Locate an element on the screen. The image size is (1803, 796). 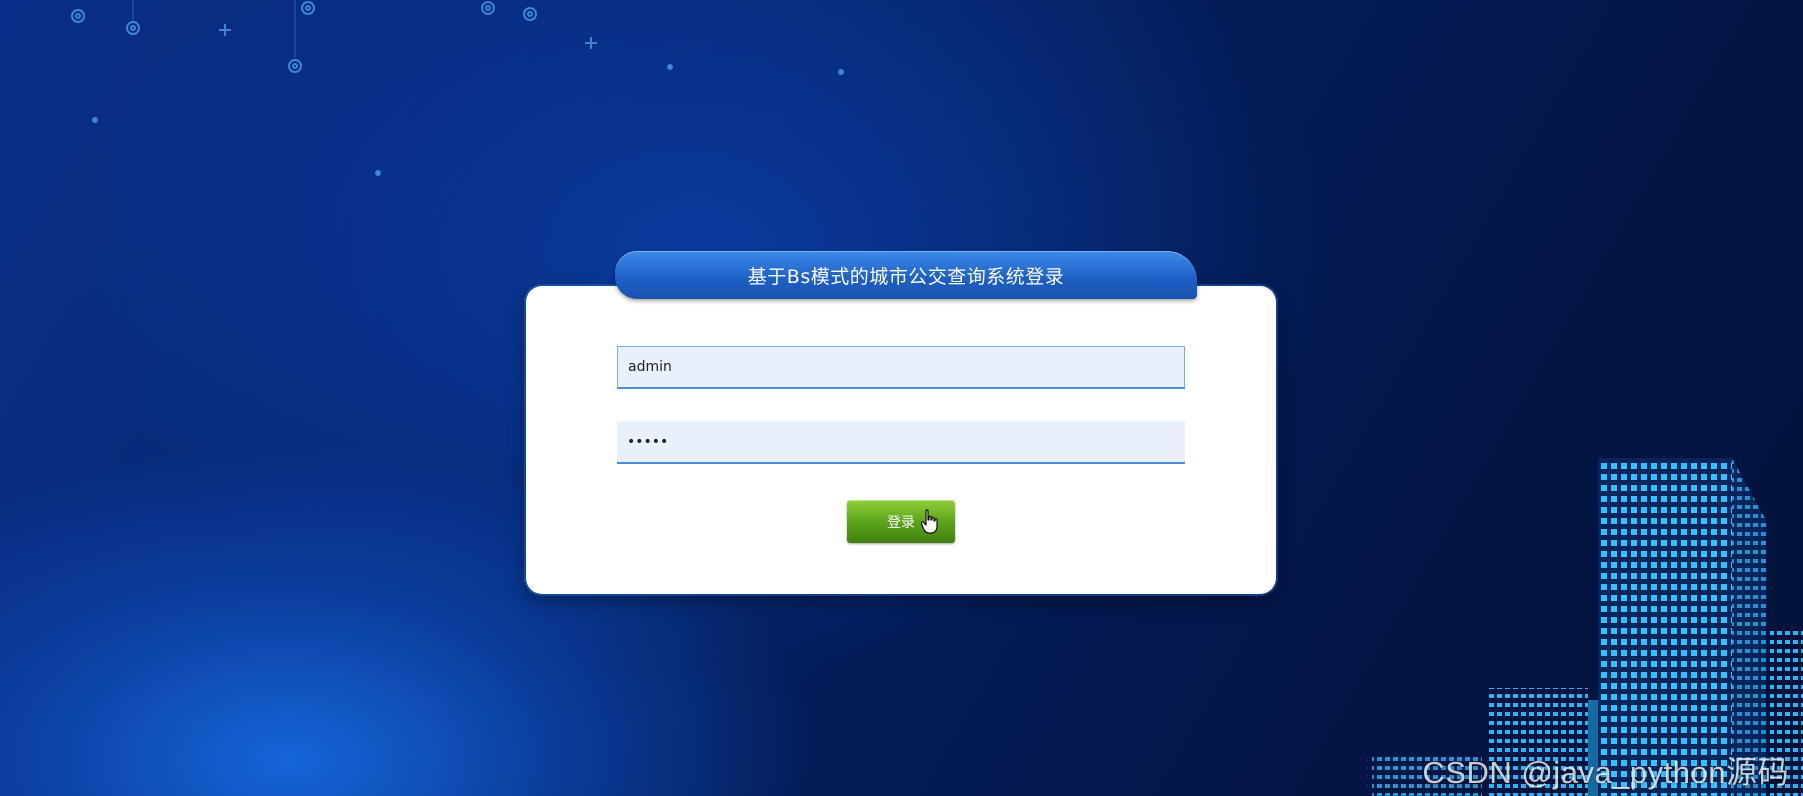
watermark: CSDN @java_python源码 is located at coordinates (1605, 772).